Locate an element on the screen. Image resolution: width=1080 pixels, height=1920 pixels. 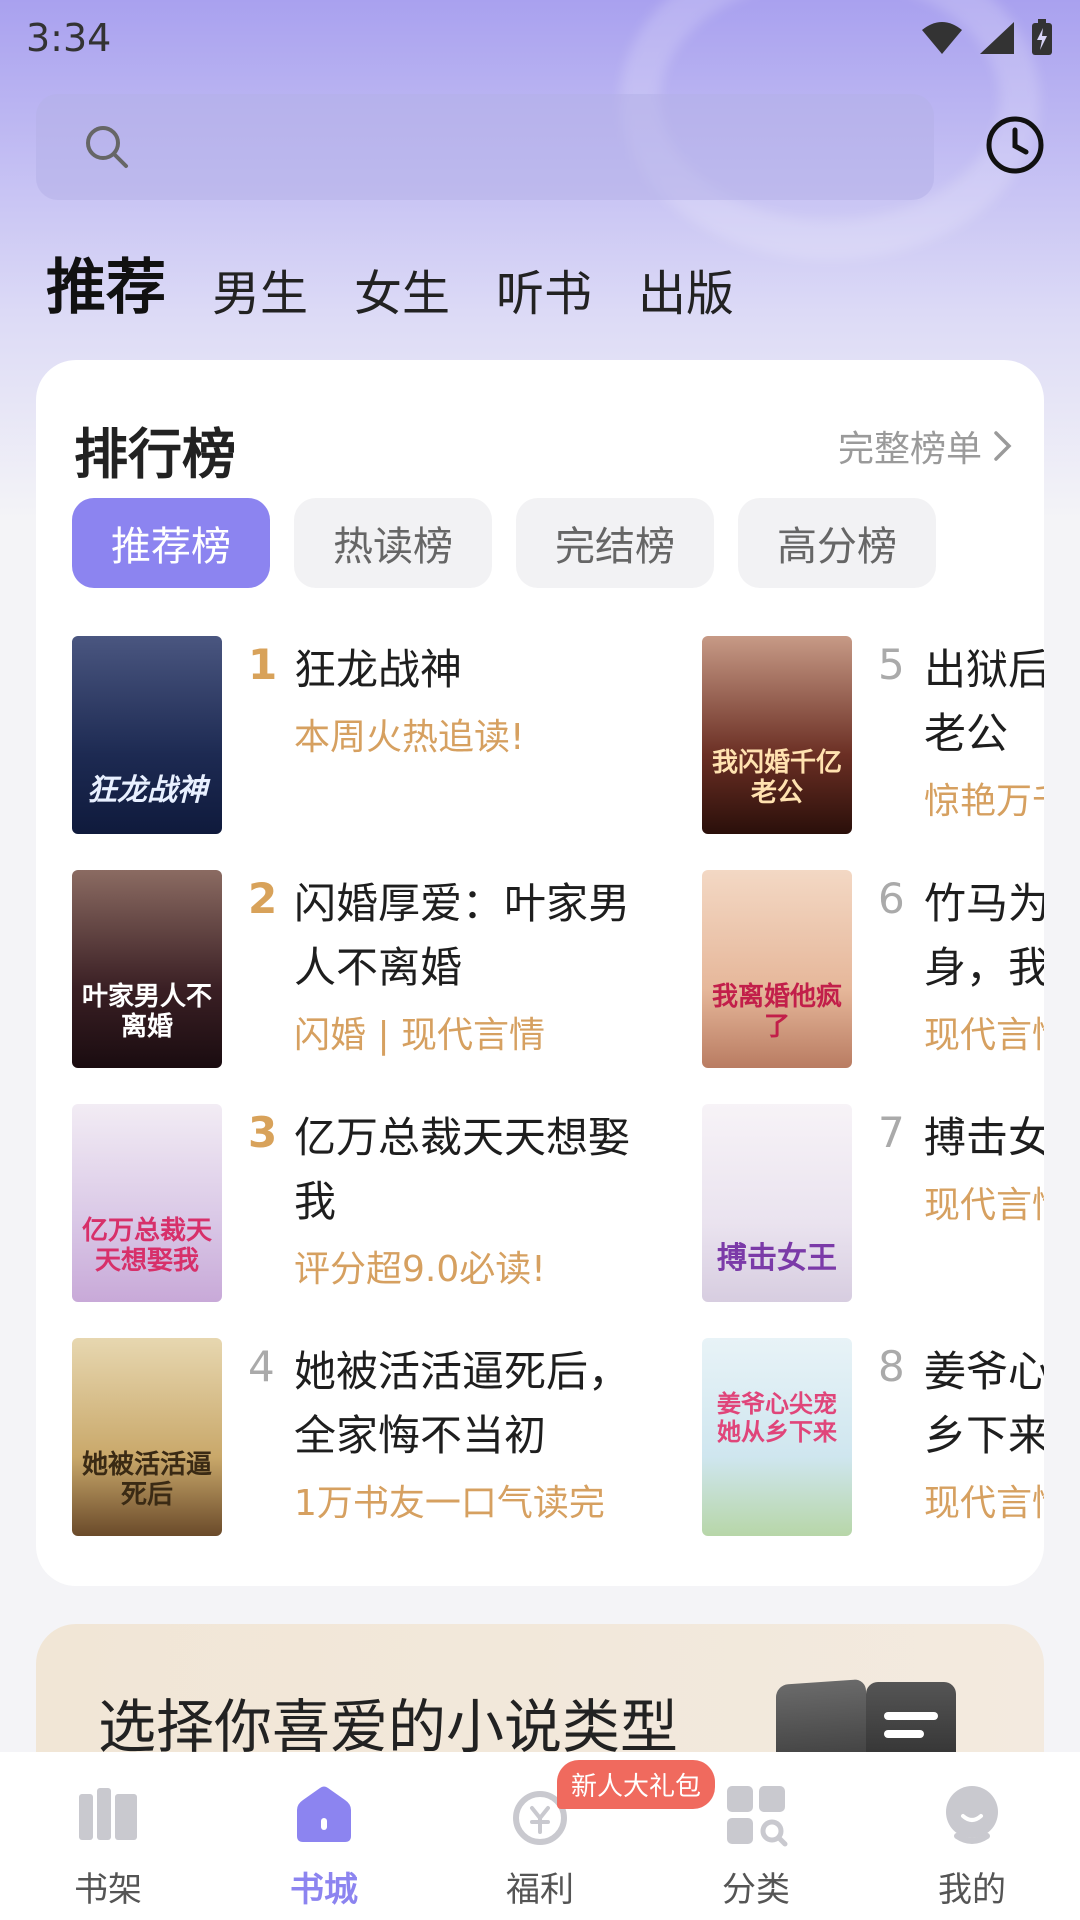
book-cover: 姜爷心尖宠她从乡下来 is located at coordinates (777, 1437).